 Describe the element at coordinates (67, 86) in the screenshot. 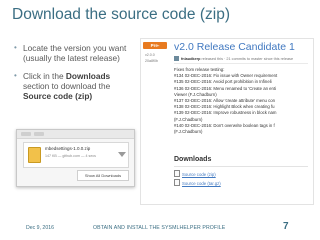

I see `bullet-text: section to download the` at that location.